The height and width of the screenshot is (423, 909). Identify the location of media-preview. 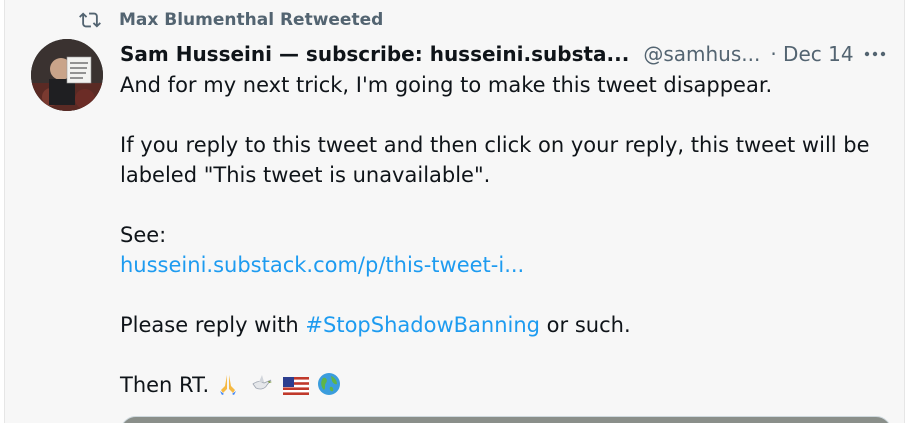
(506, 419).